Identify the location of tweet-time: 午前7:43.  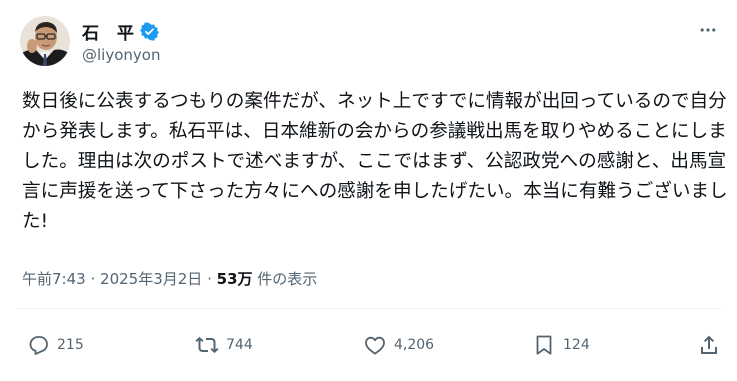
(54, 279).